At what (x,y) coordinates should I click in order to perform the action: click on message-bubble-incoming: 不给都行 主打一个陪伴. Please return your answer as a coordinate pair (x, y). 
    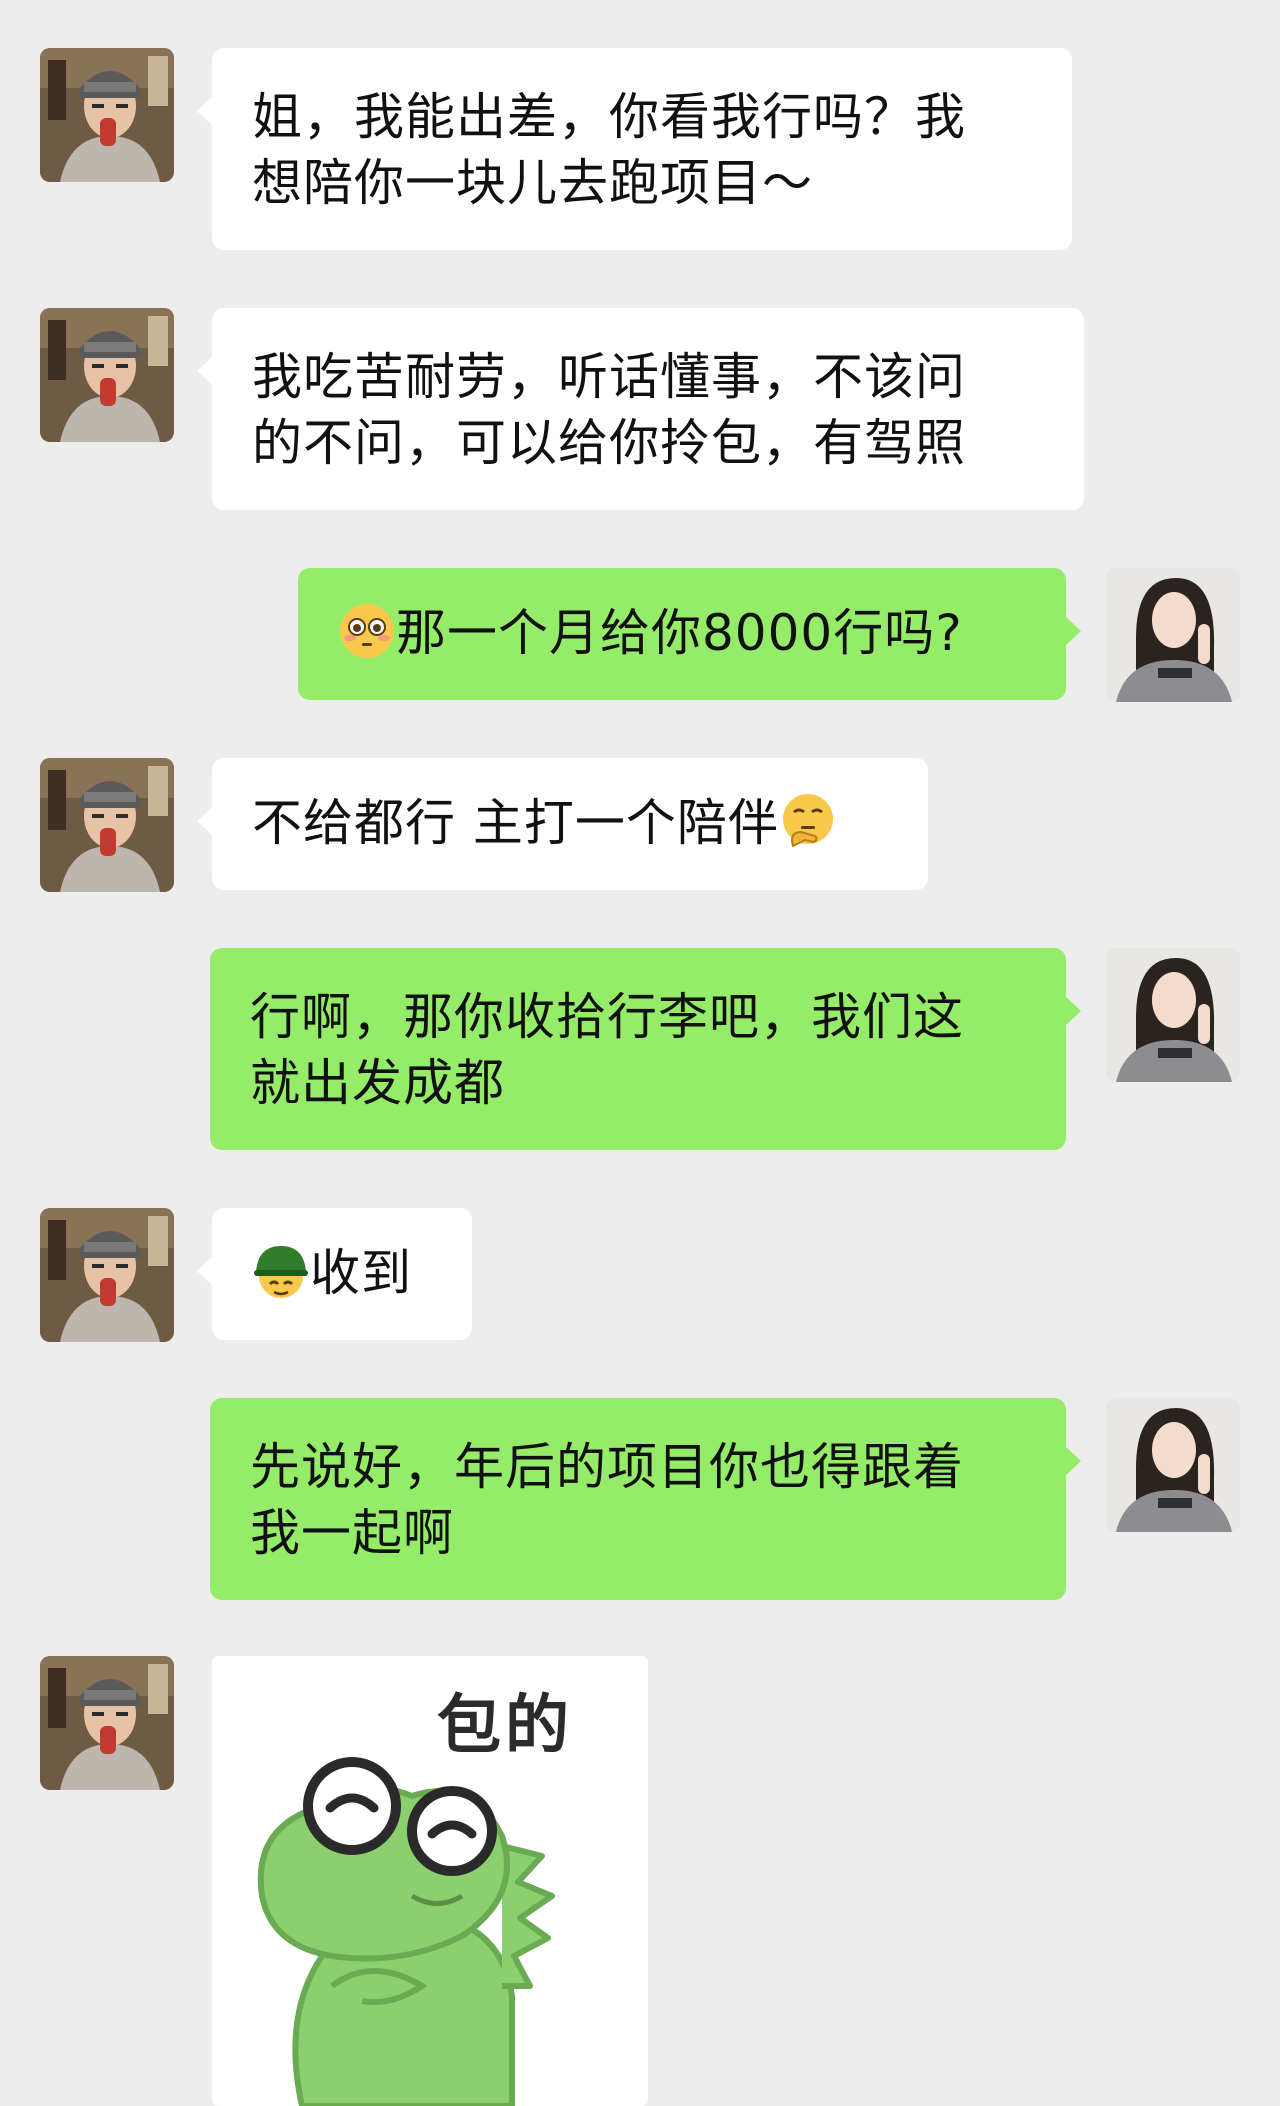
    Looking at the image, I should click on (562, 824).